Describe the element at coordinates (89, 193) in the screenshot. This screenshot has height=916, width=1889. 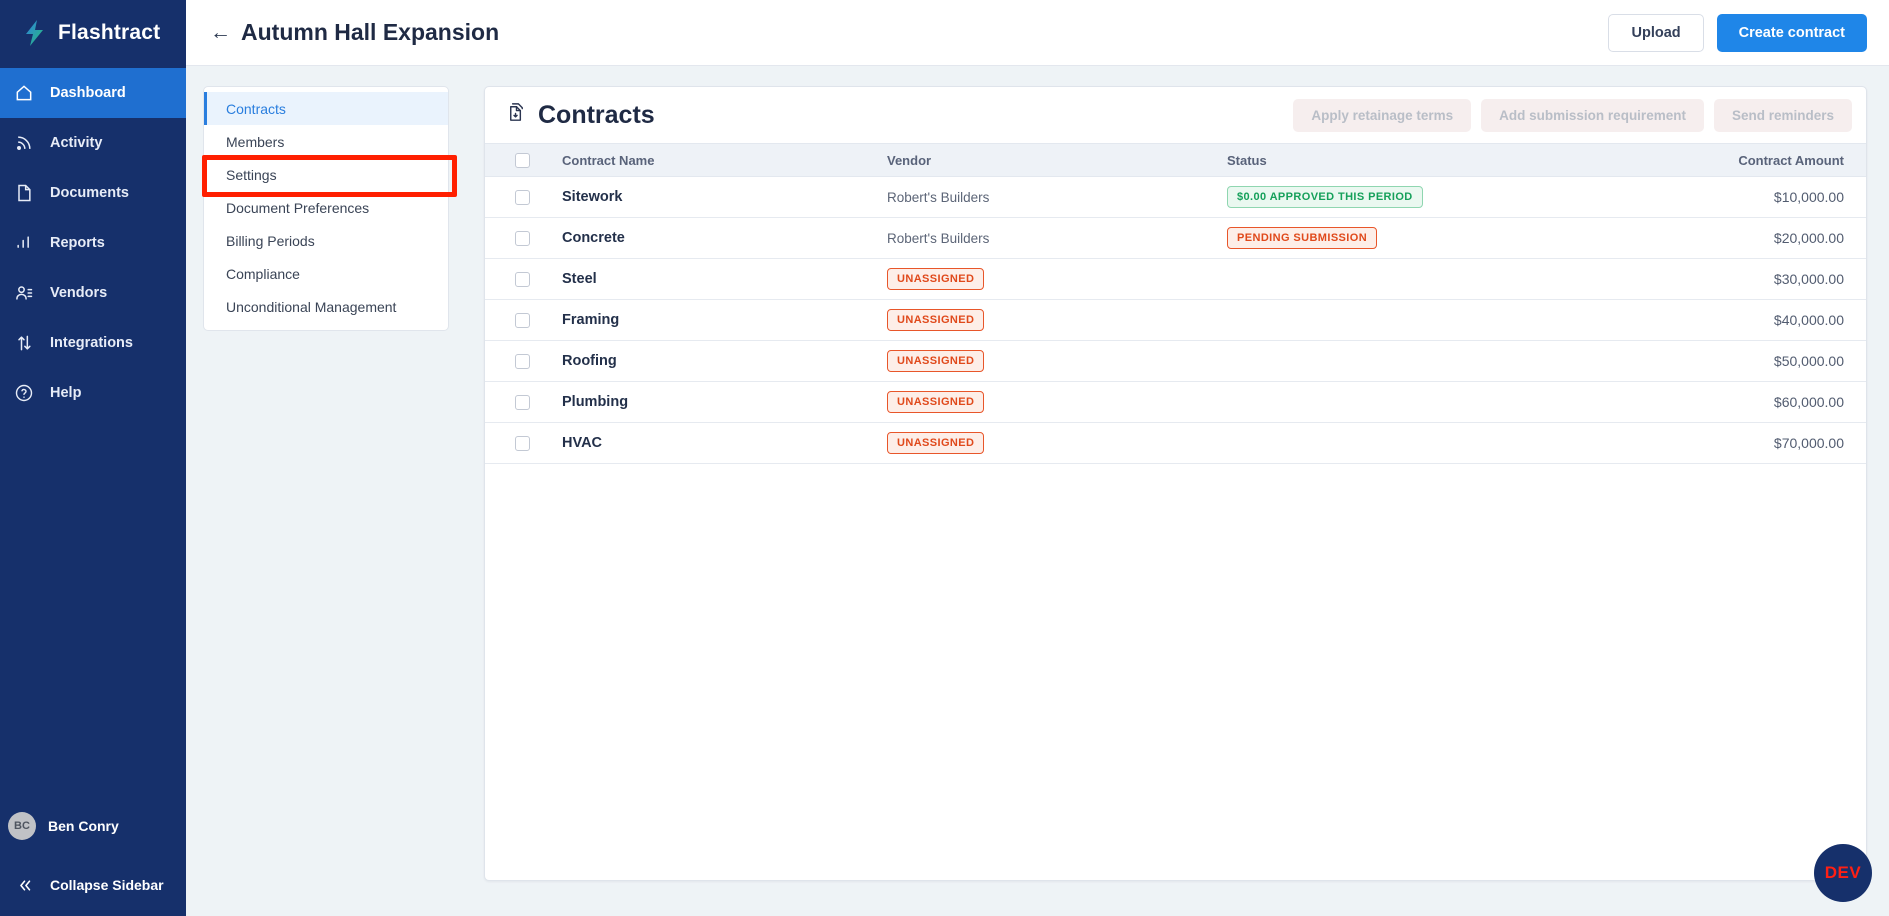
I see `sidebar-item-label: Documents` at that location.